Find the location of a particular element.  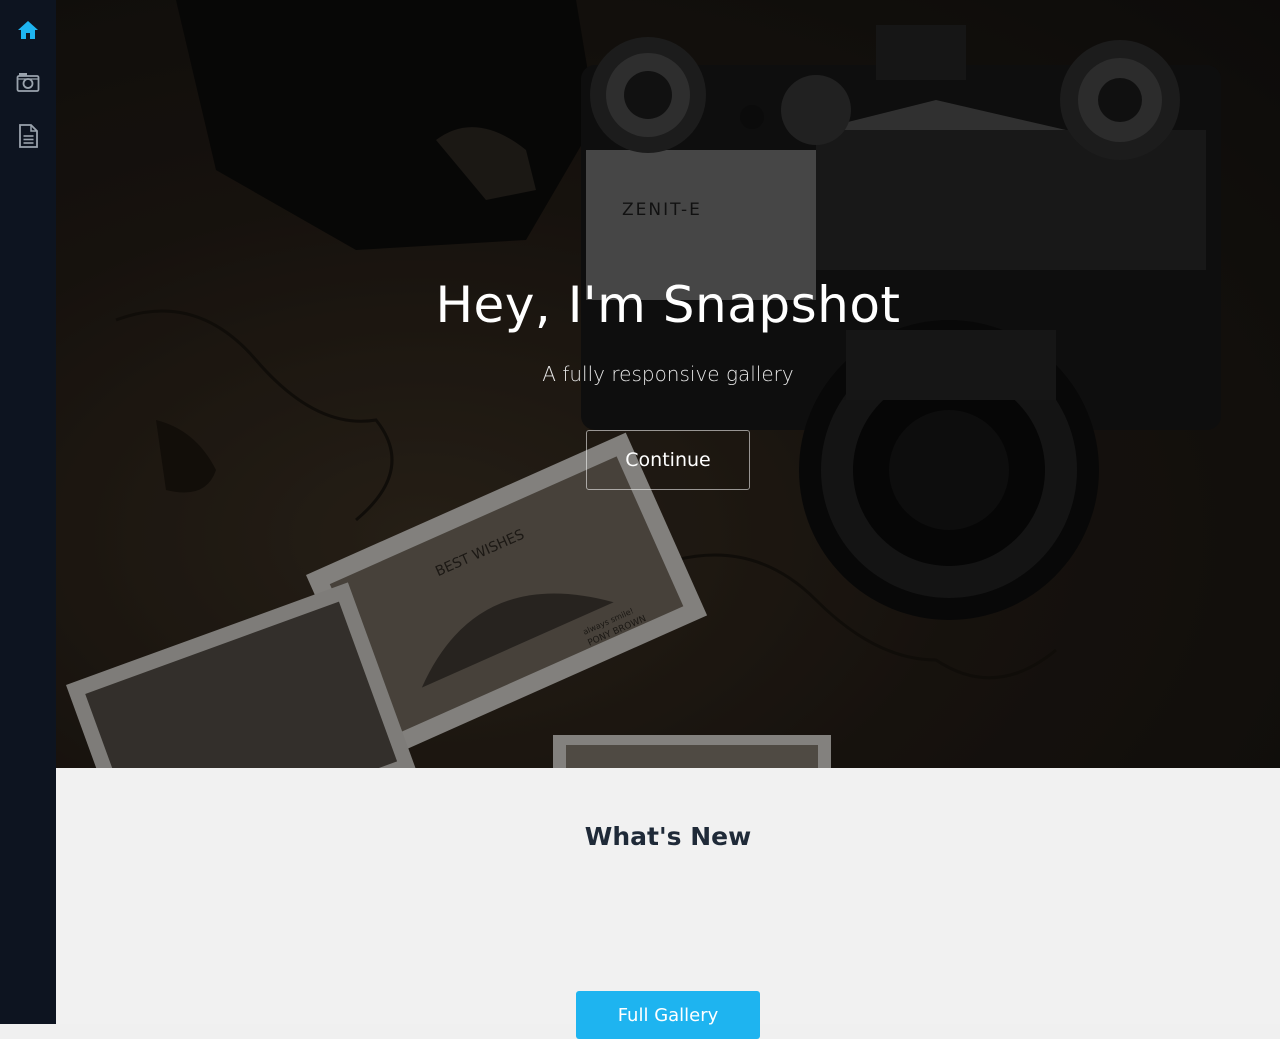

camera-icon is located at coordinates (28, 82).